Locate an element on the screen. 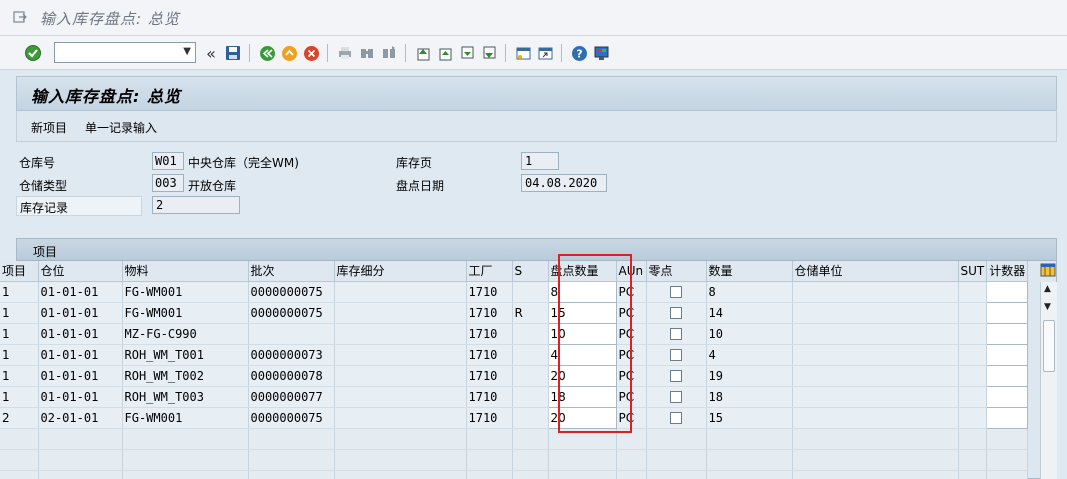  inventory-page-field: 1 is located at coordinates (540, 161).